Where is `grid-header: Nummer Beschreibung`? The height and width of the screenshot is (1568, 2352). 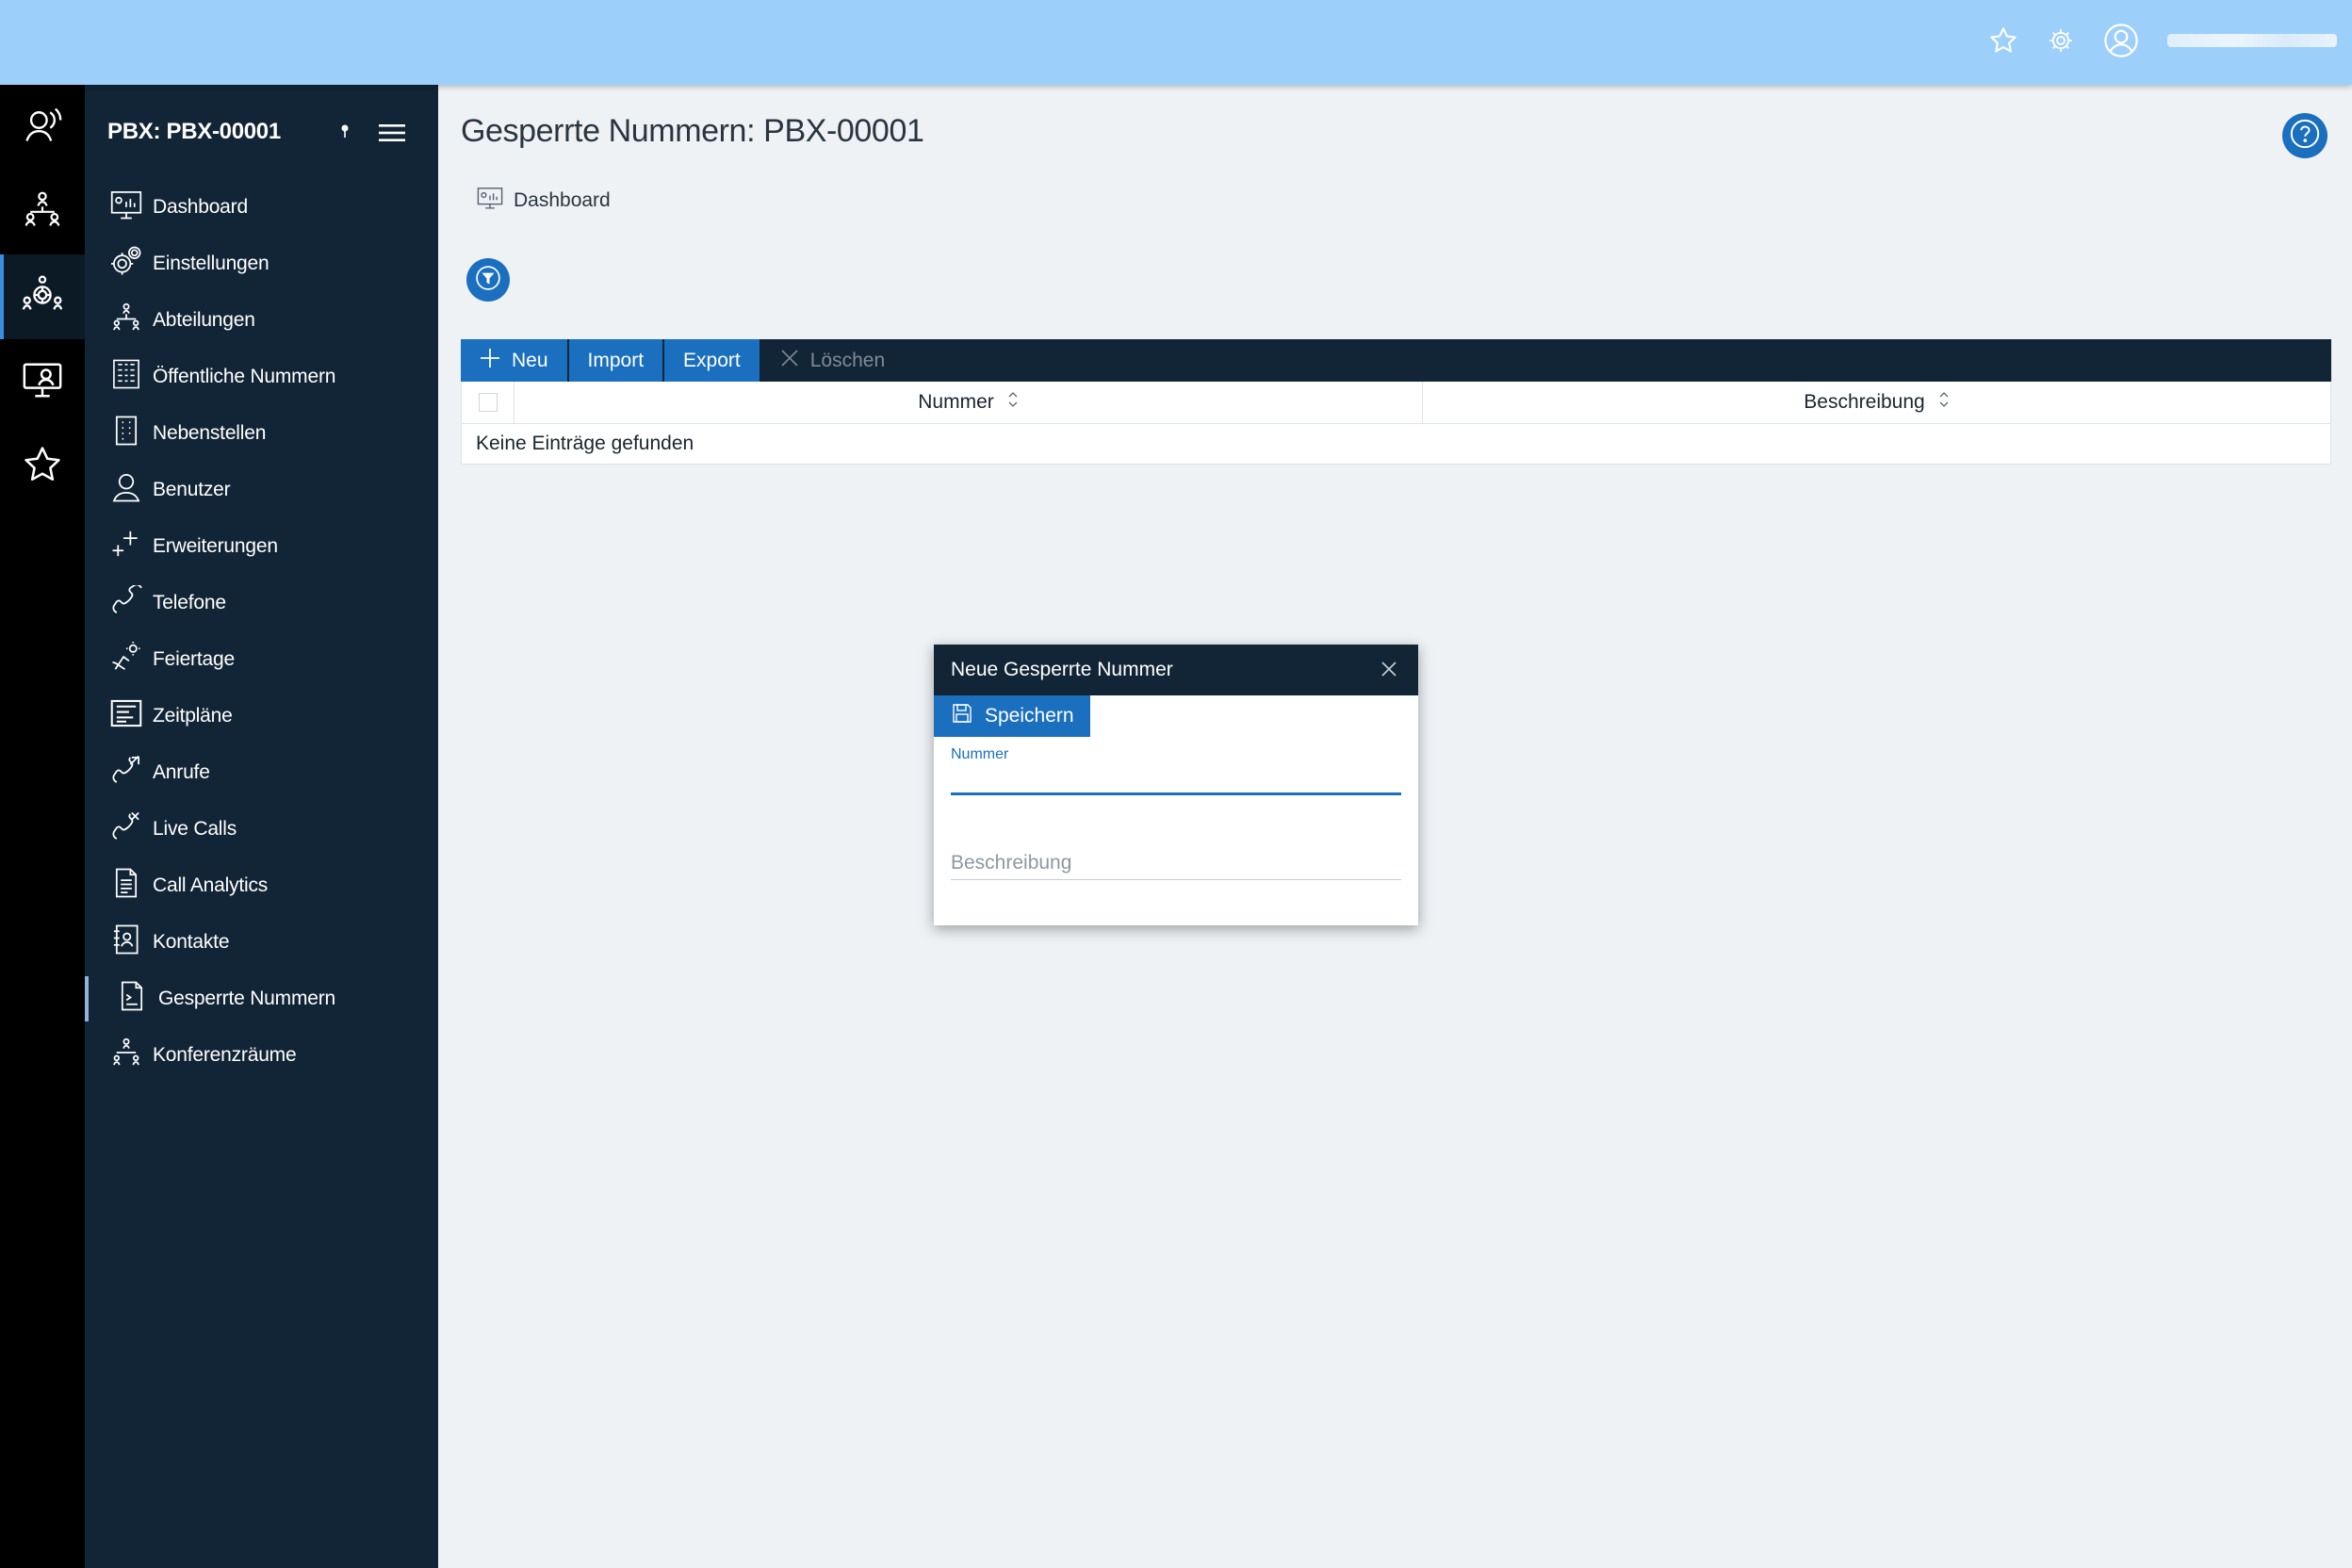
grid-header: Nummer Beschreibung is located at coordinates (1396, 403).